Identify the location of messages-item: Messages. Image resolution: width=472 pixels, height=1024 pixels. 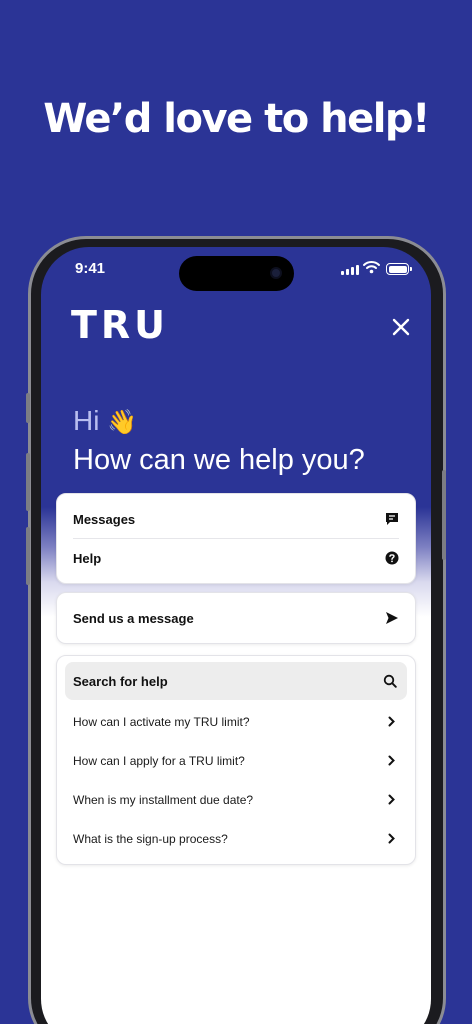
(236, 519).